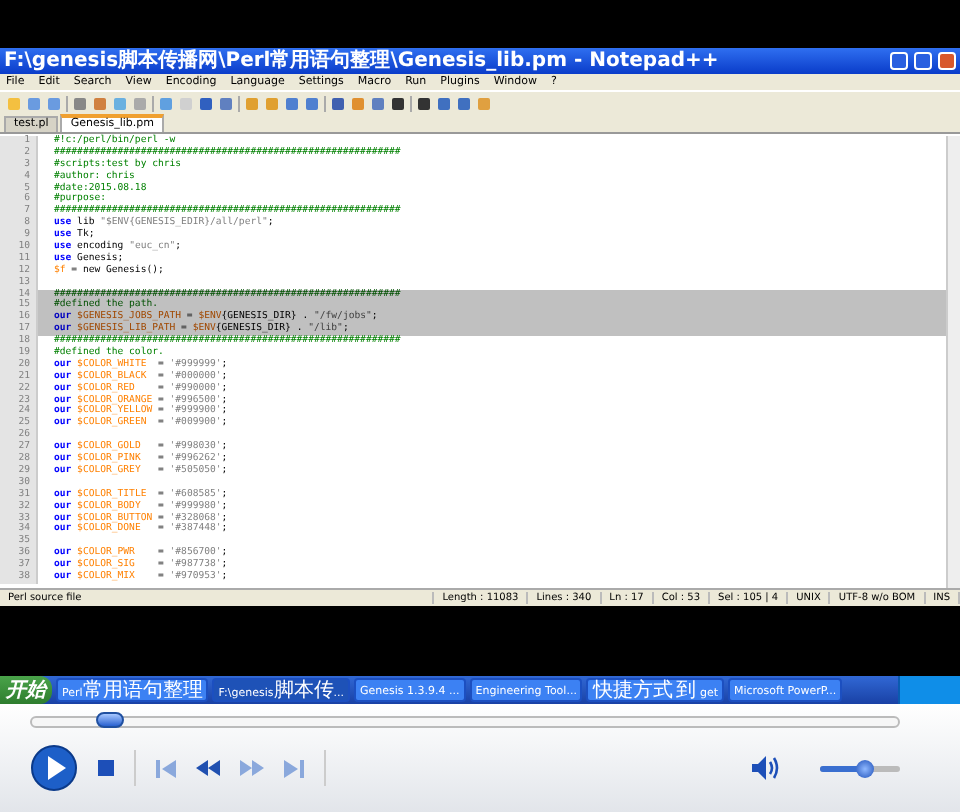 The width and height of the screenshot is (960, 812). What do you see at coordinates (947, 61) in the screenshot?
I see `close-button` at bounding box center [947, 61].